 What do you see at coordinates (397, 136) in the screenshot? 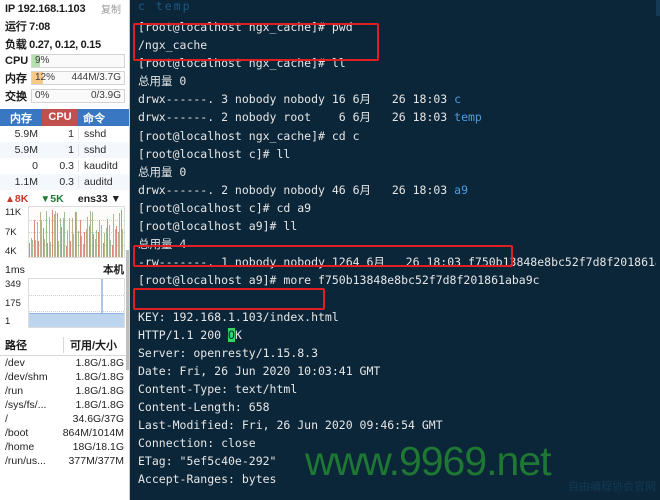
I see `terminal-line: [root@localhost ngx_cache]# cd c` at bounding box center [397, 136].